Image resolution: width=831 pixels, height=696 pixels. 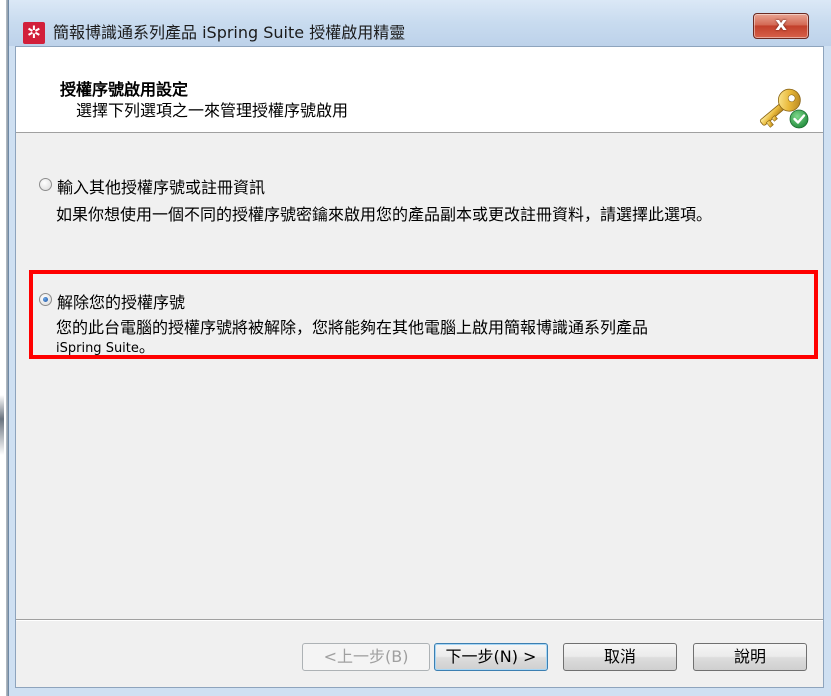 I want to click on radio-enter-other-serial, so click(x=45, y=184).